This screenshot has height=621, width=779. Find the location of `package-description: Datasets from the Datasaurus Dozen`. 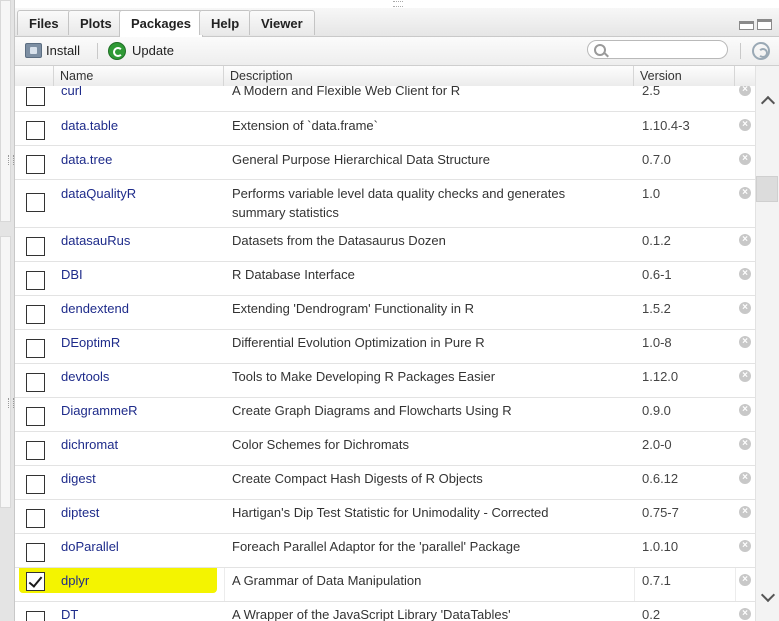

package-description: Datasets from the Datasaurus Dozen is located at coordinates (339, 240).